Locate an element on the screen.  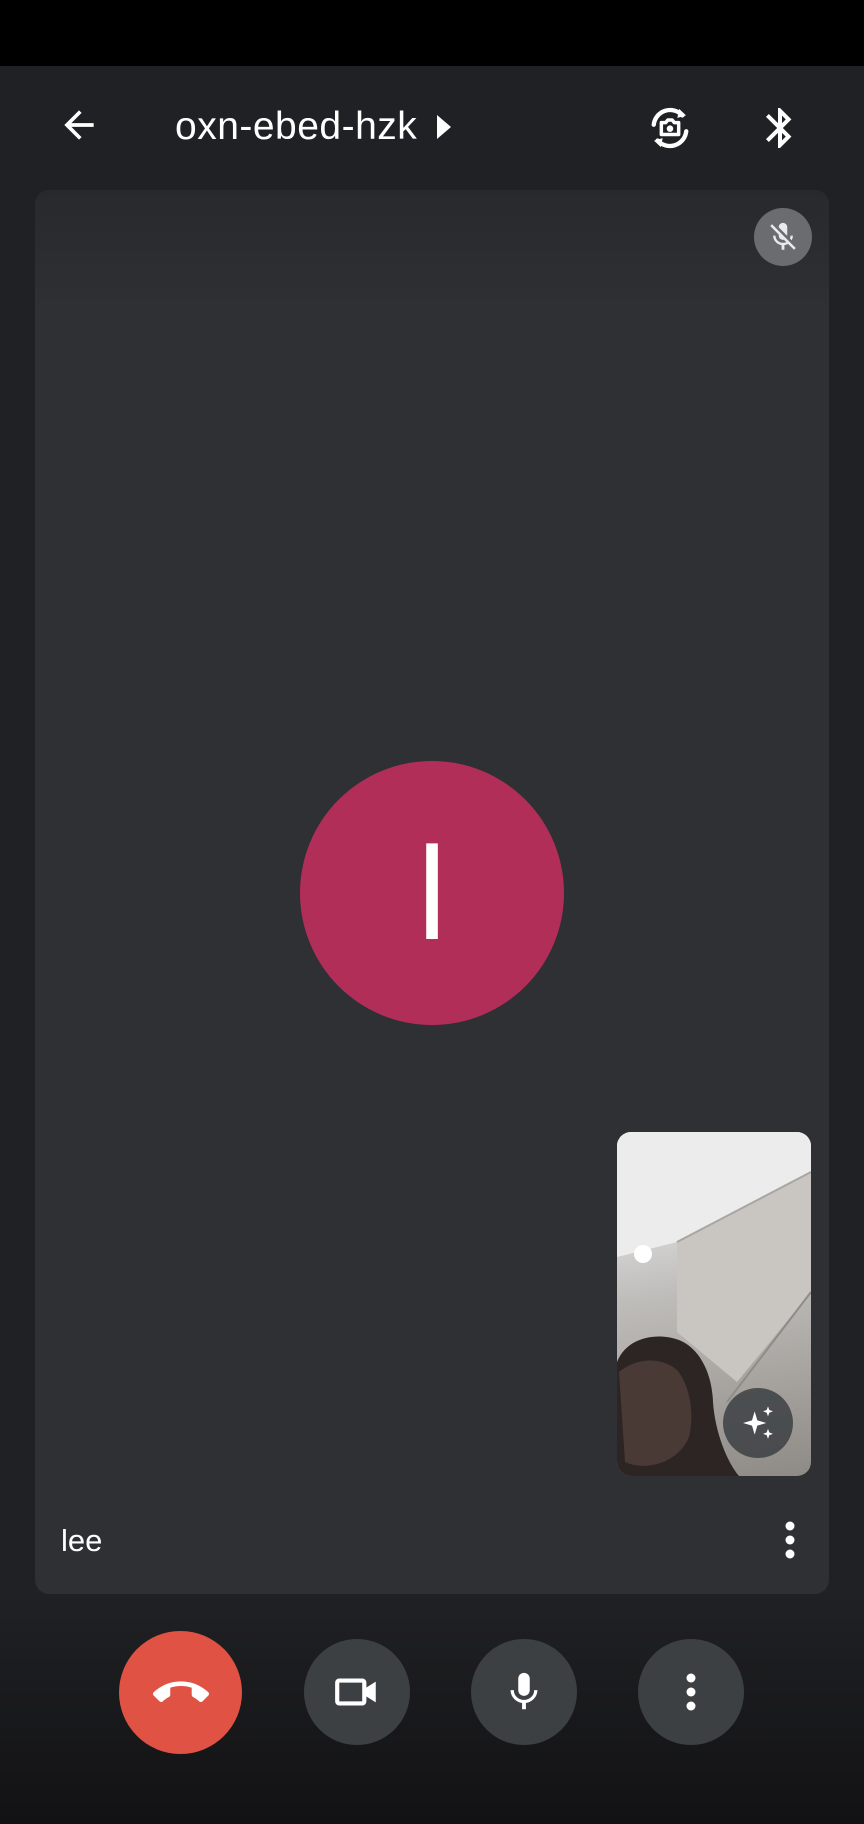
mic-off-icon is located at coordinates (783, 236).